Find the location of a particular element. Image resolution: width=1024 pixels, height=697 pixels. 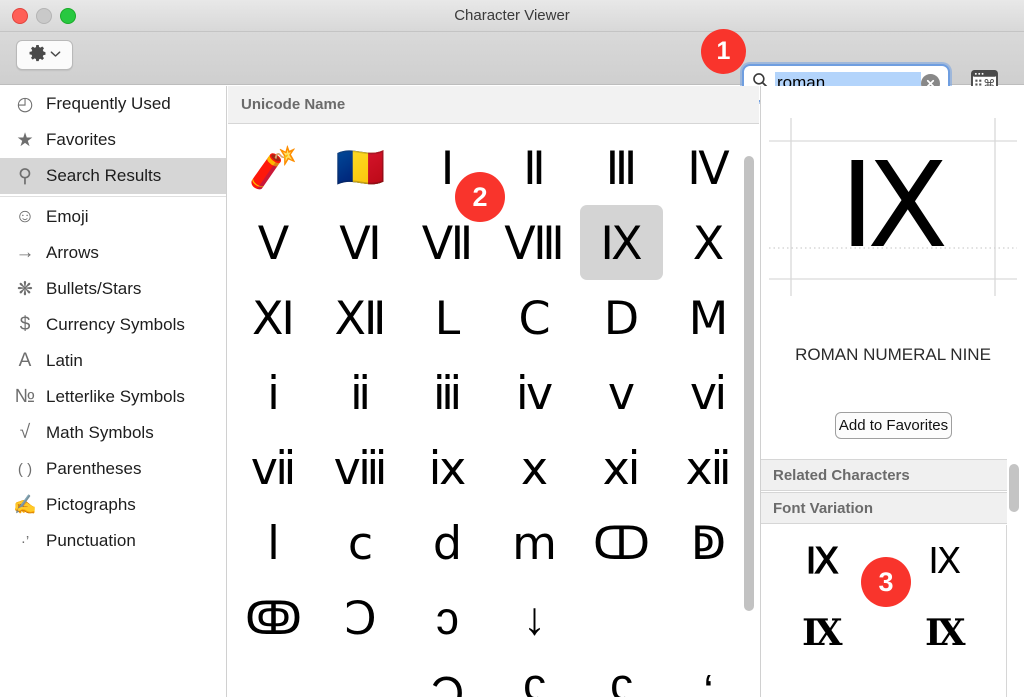

grid-scrollbar-thumb is located at coordinates (749, 383).